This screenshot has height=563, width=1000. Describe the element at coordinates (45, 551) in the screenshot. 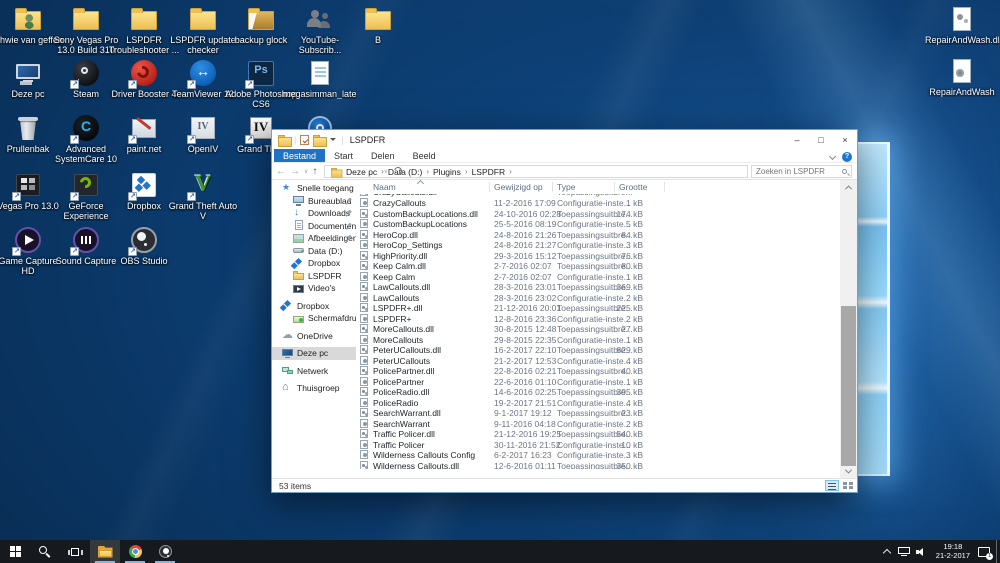

I see `taskbar-search-button` at that location.